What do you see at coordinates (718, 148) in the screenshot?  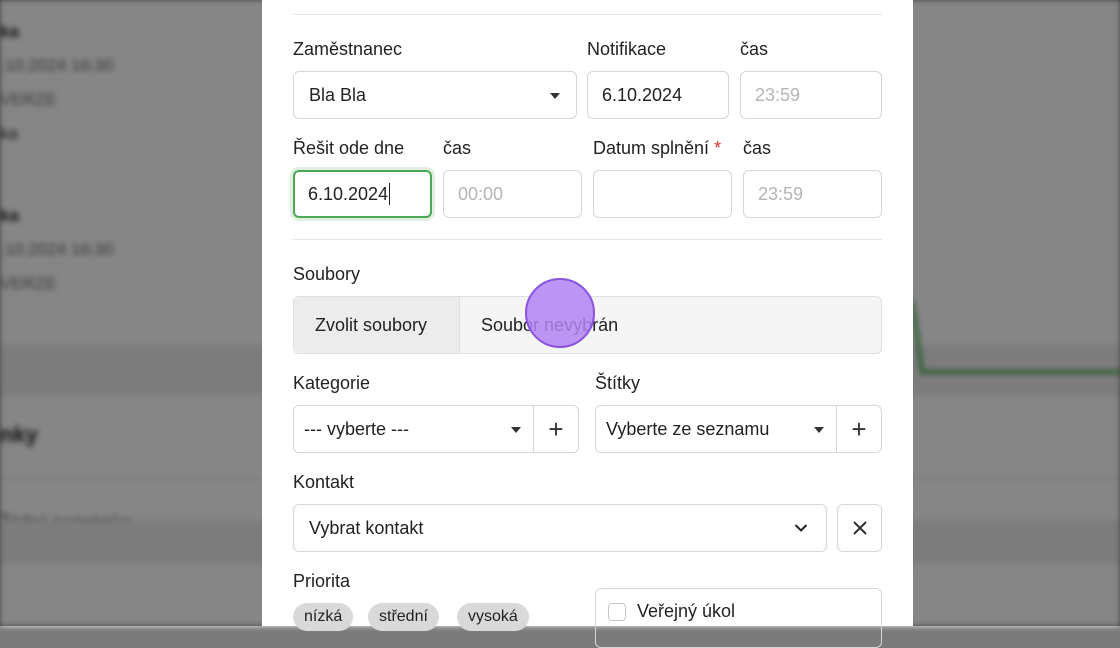 I see `required-mark: *` at bounding box center [718, 148].